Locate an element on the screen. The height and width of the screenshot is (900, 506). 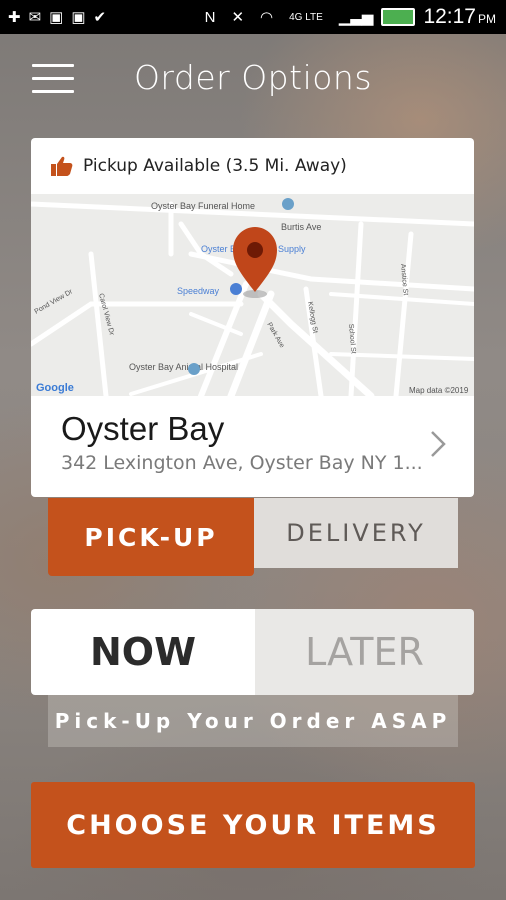
order-time-note: Pick-Up Your Order ASAP is located at coordinates (253, 721).